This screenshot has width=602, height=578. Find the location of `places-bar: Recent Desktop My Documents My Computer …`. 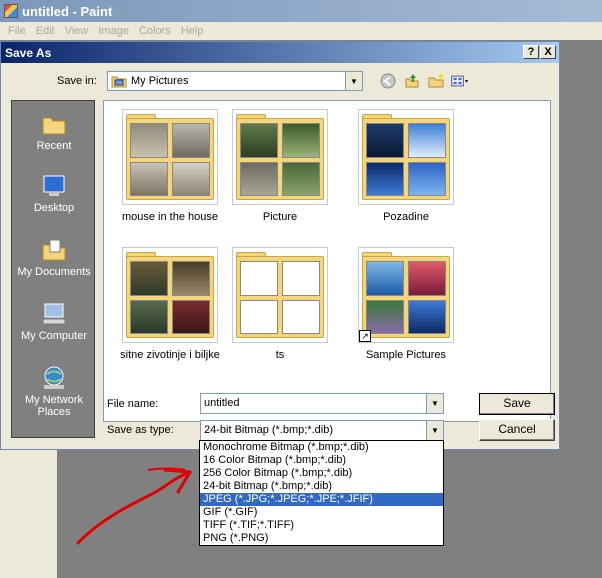

places-bar: Recent Desktop My Documents My Computer … is located at coordinates (53, 269).